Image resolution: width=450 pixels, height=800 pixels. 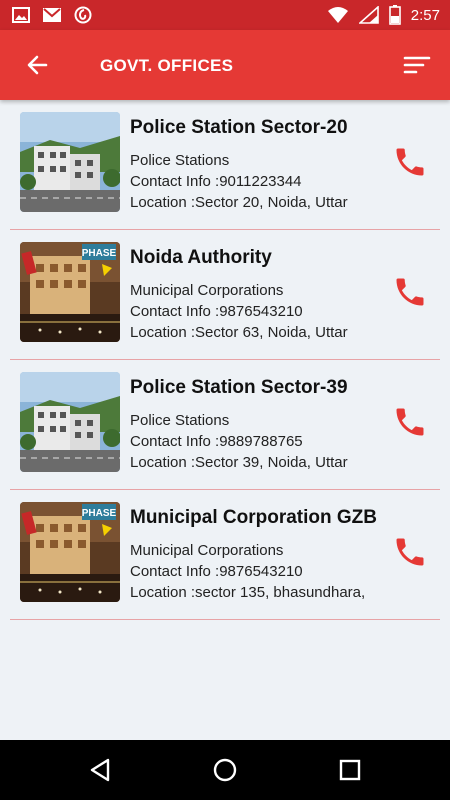 I want to click on arrow-left-icon, so click(x=37, y=65).